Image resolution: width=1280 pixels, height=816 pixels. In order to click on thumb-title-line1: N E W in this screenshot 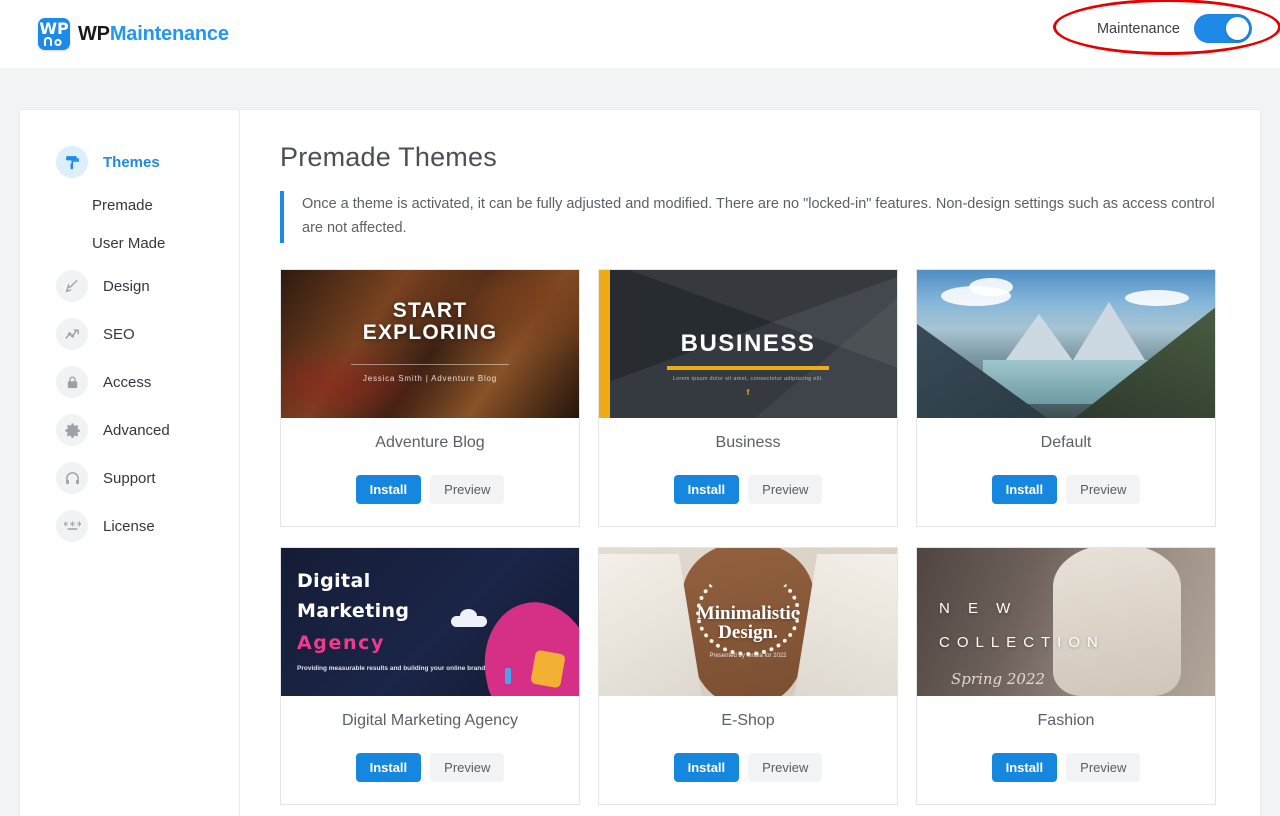, I will do `click(978, 608)`.